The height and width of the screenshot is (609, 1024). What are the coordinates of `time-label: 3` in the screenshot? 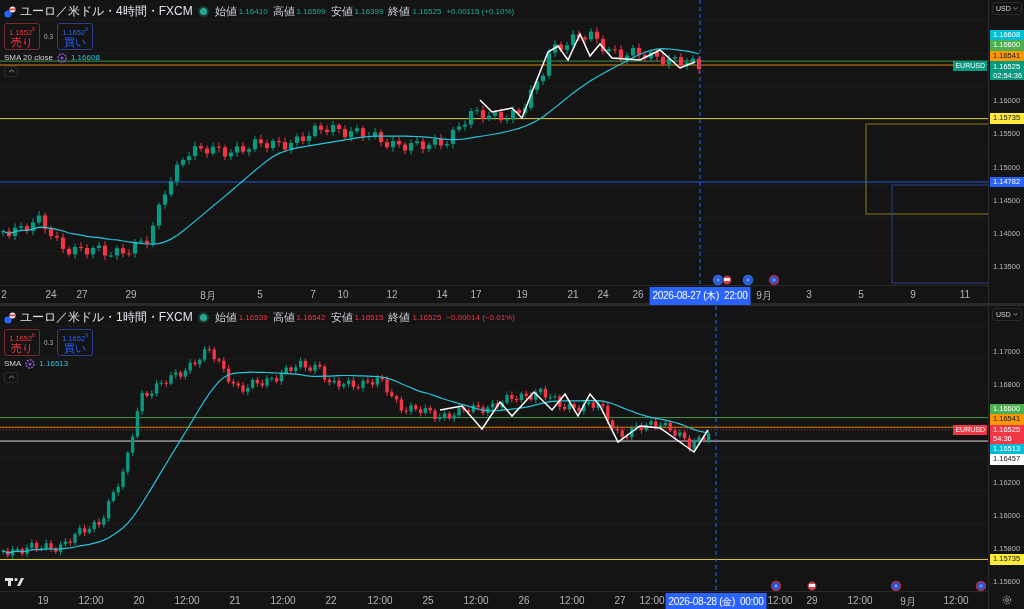 It's located at (809, 294).